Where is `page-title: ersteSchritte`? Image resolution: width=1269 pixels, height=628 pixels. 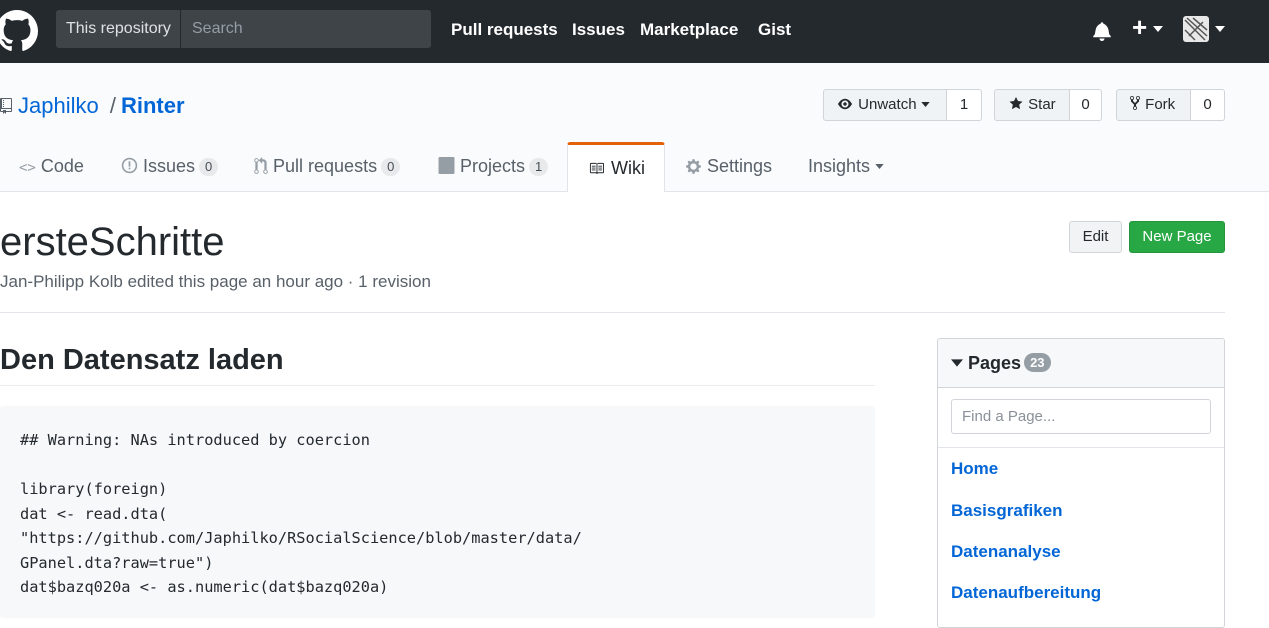
page-title: ersteSchritte is located at coordinates (112, 242).